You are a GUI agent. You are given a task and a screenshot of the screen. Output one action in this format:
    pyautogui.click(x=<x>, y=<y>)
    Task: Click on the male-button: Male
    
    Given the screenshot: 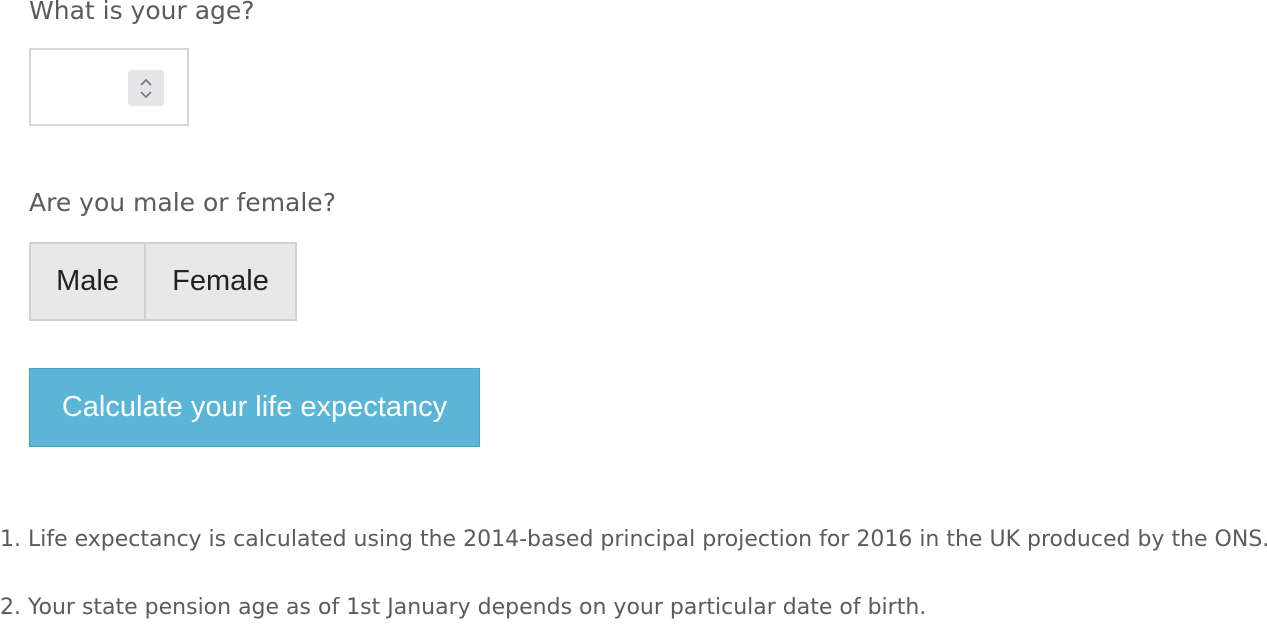 What is the action you would take?
    pyautogui.click(x=87, y=281)
    